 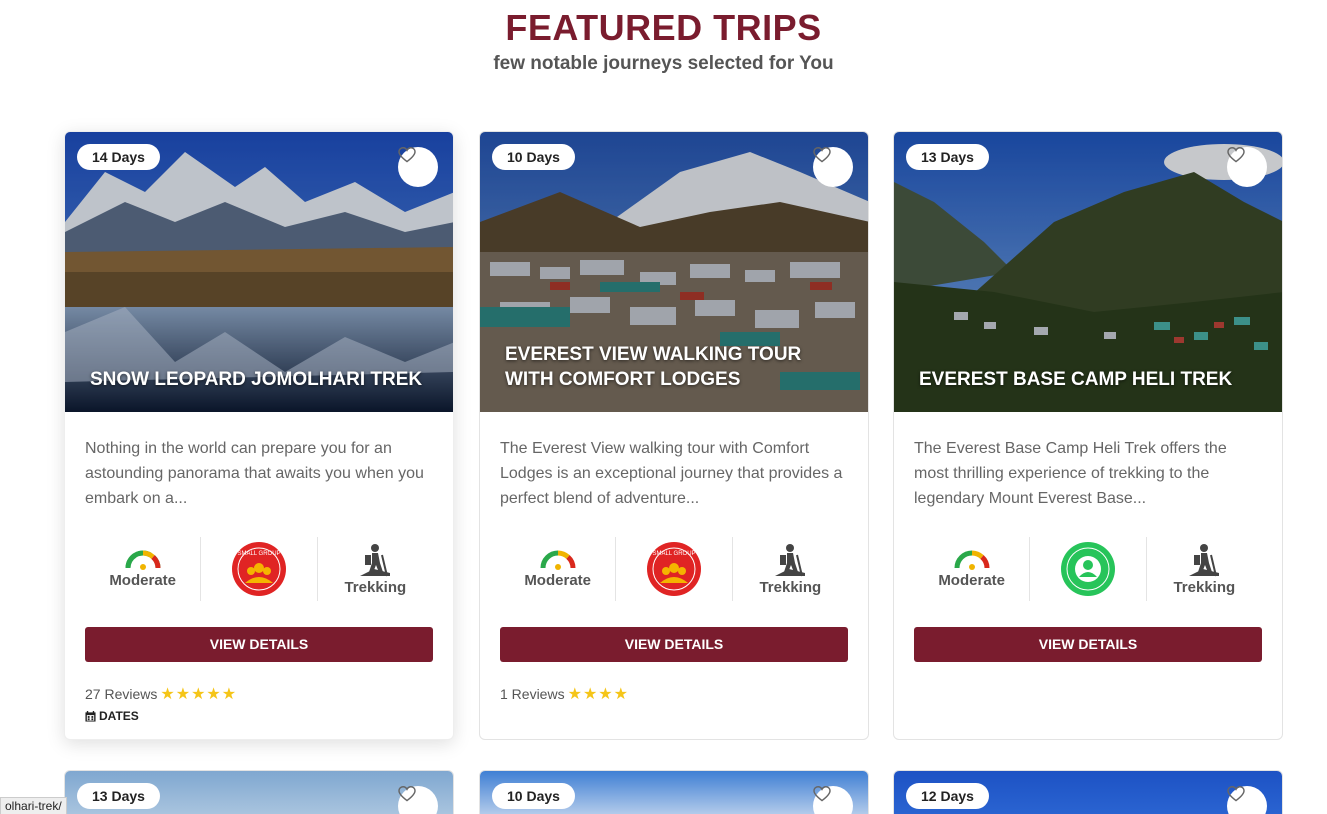 I want to click on independent-private-badge-icon, so click(x=1087, y=569).